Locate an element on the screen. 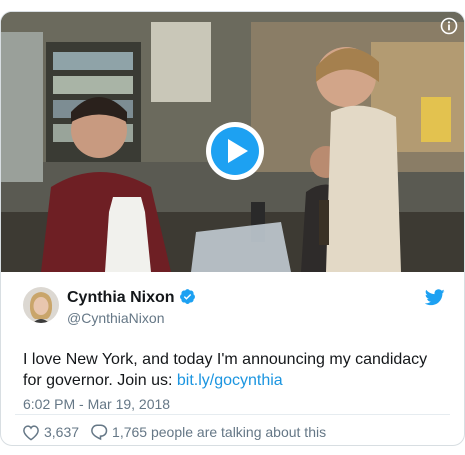 The height and width of the screenshot is (455, 465). tweet-link: bit.ly/gocynthia is located at coordinates (230, 380).